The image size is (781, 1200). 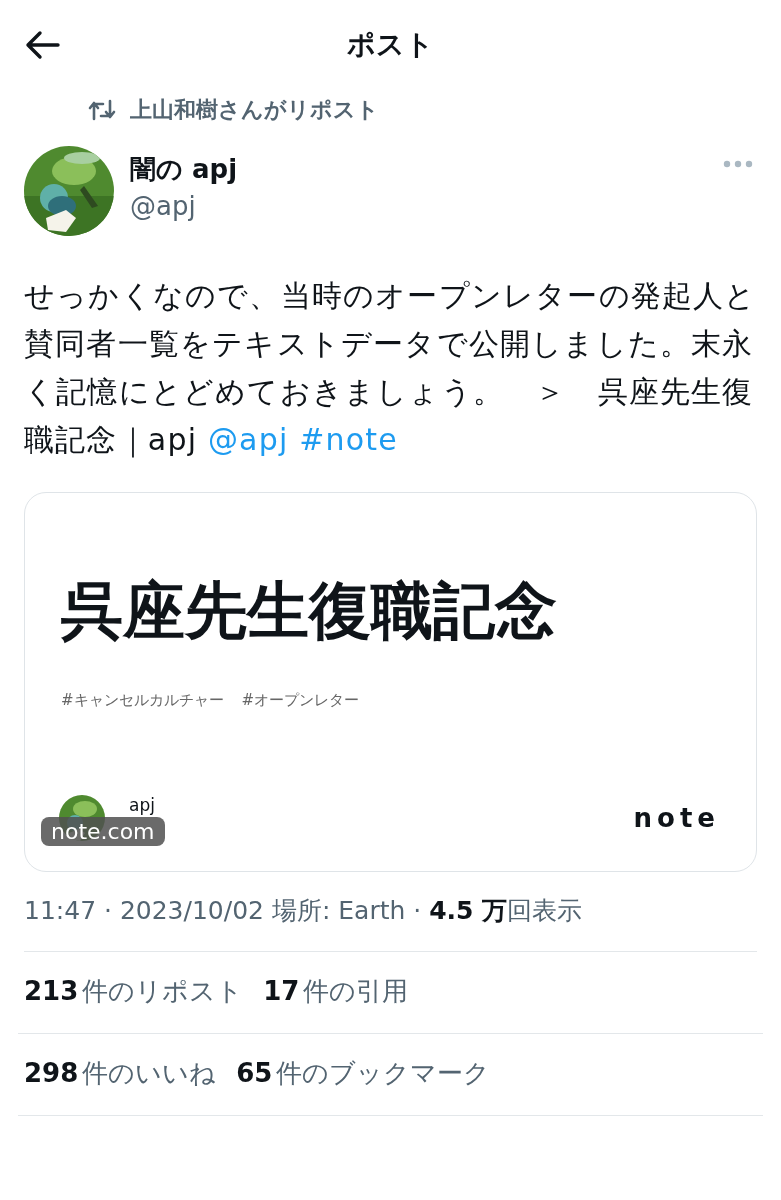 I want to click on repost-icon, so click(x=102, y=110).